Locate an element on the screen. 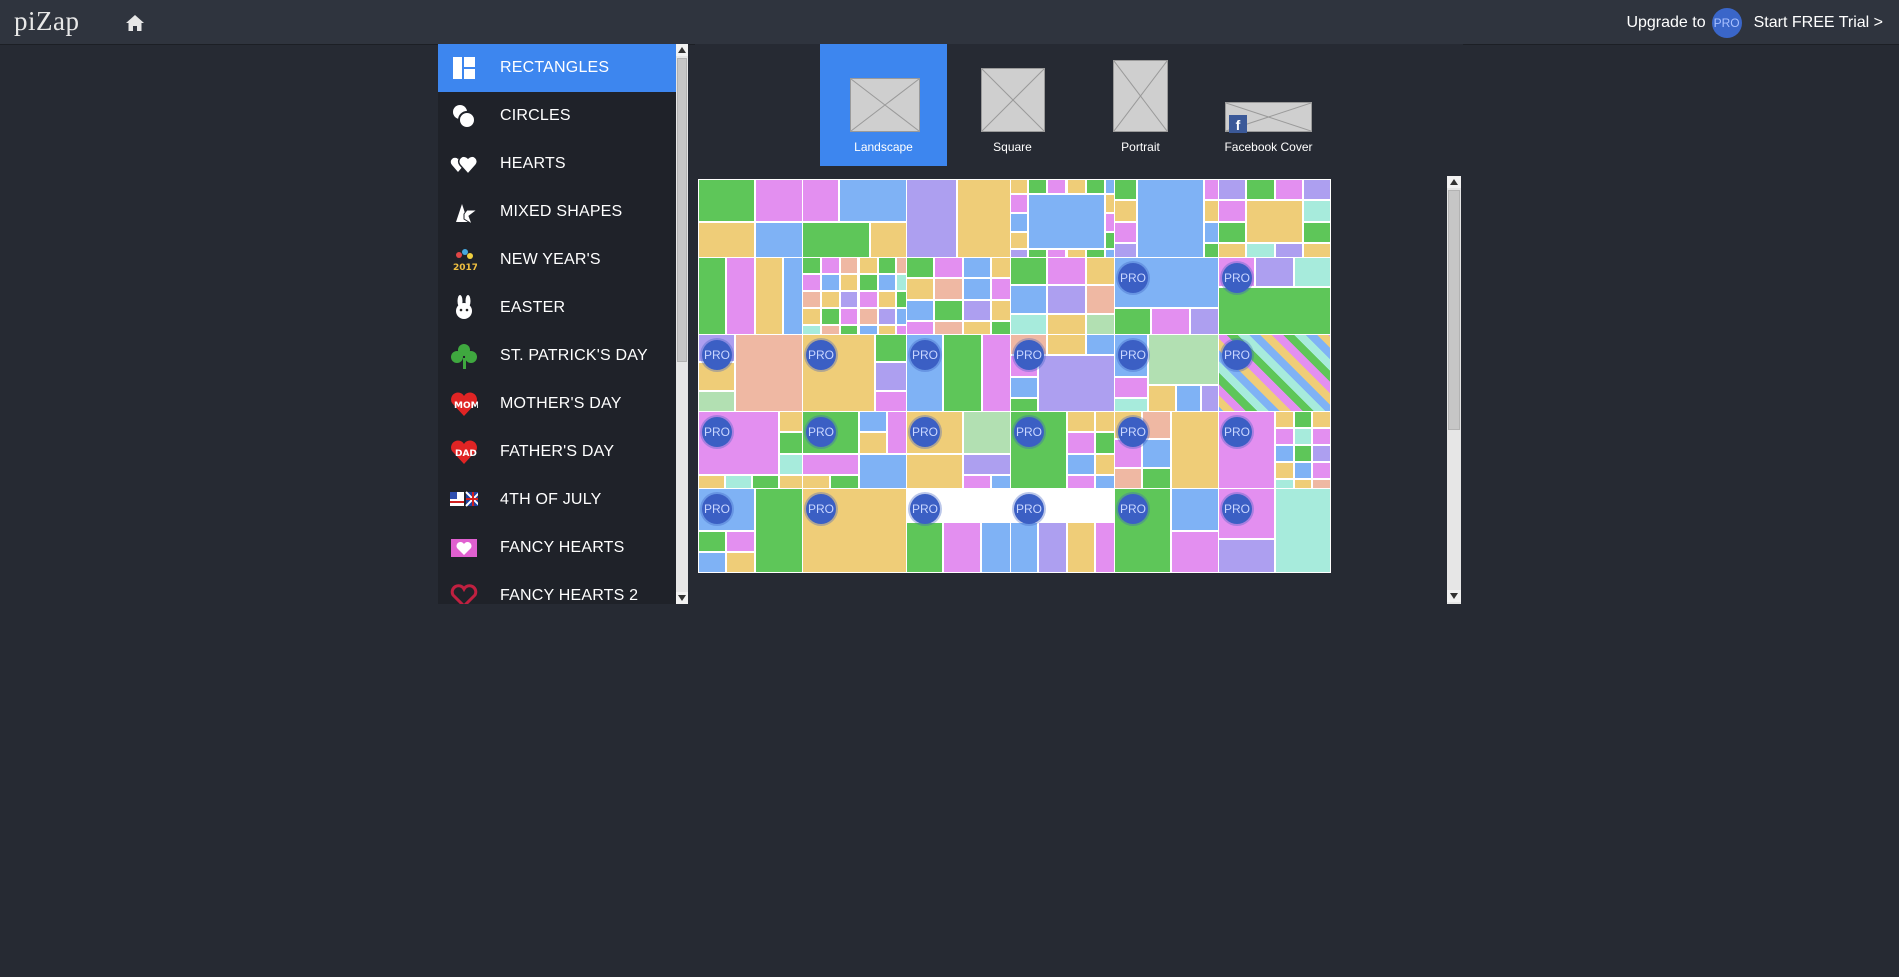 The width and height of the screenshot is (1899, 977). category-item-fancy-hearts-2: FANCY HEARTS 2 is located at coordinates (557, 588).